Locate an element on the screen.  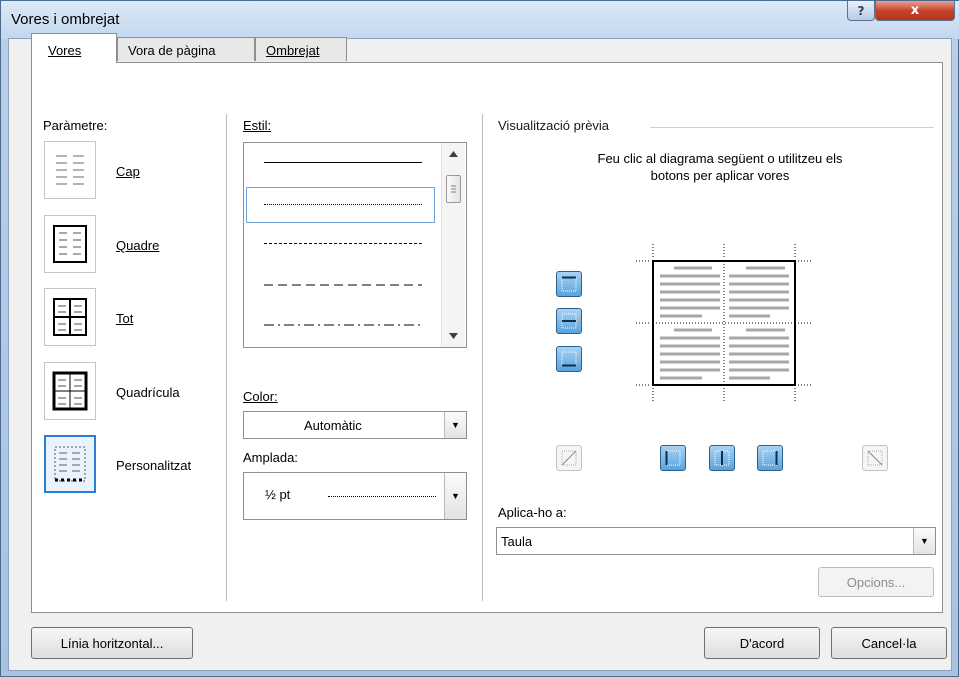
none-border-icon is located at coordinates (70, 170).